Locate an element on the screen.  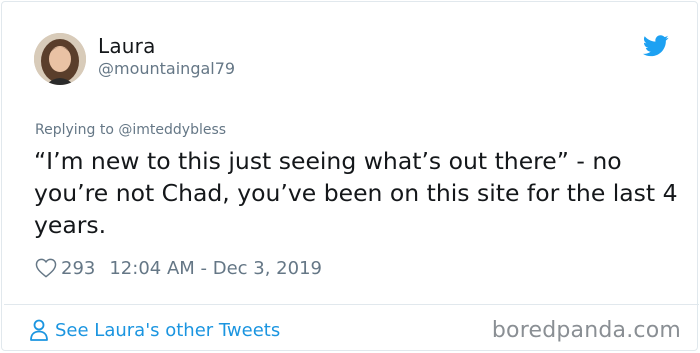
see-other-tweets-label: See Laura's other Tweets is located at coordinates (168, 330).